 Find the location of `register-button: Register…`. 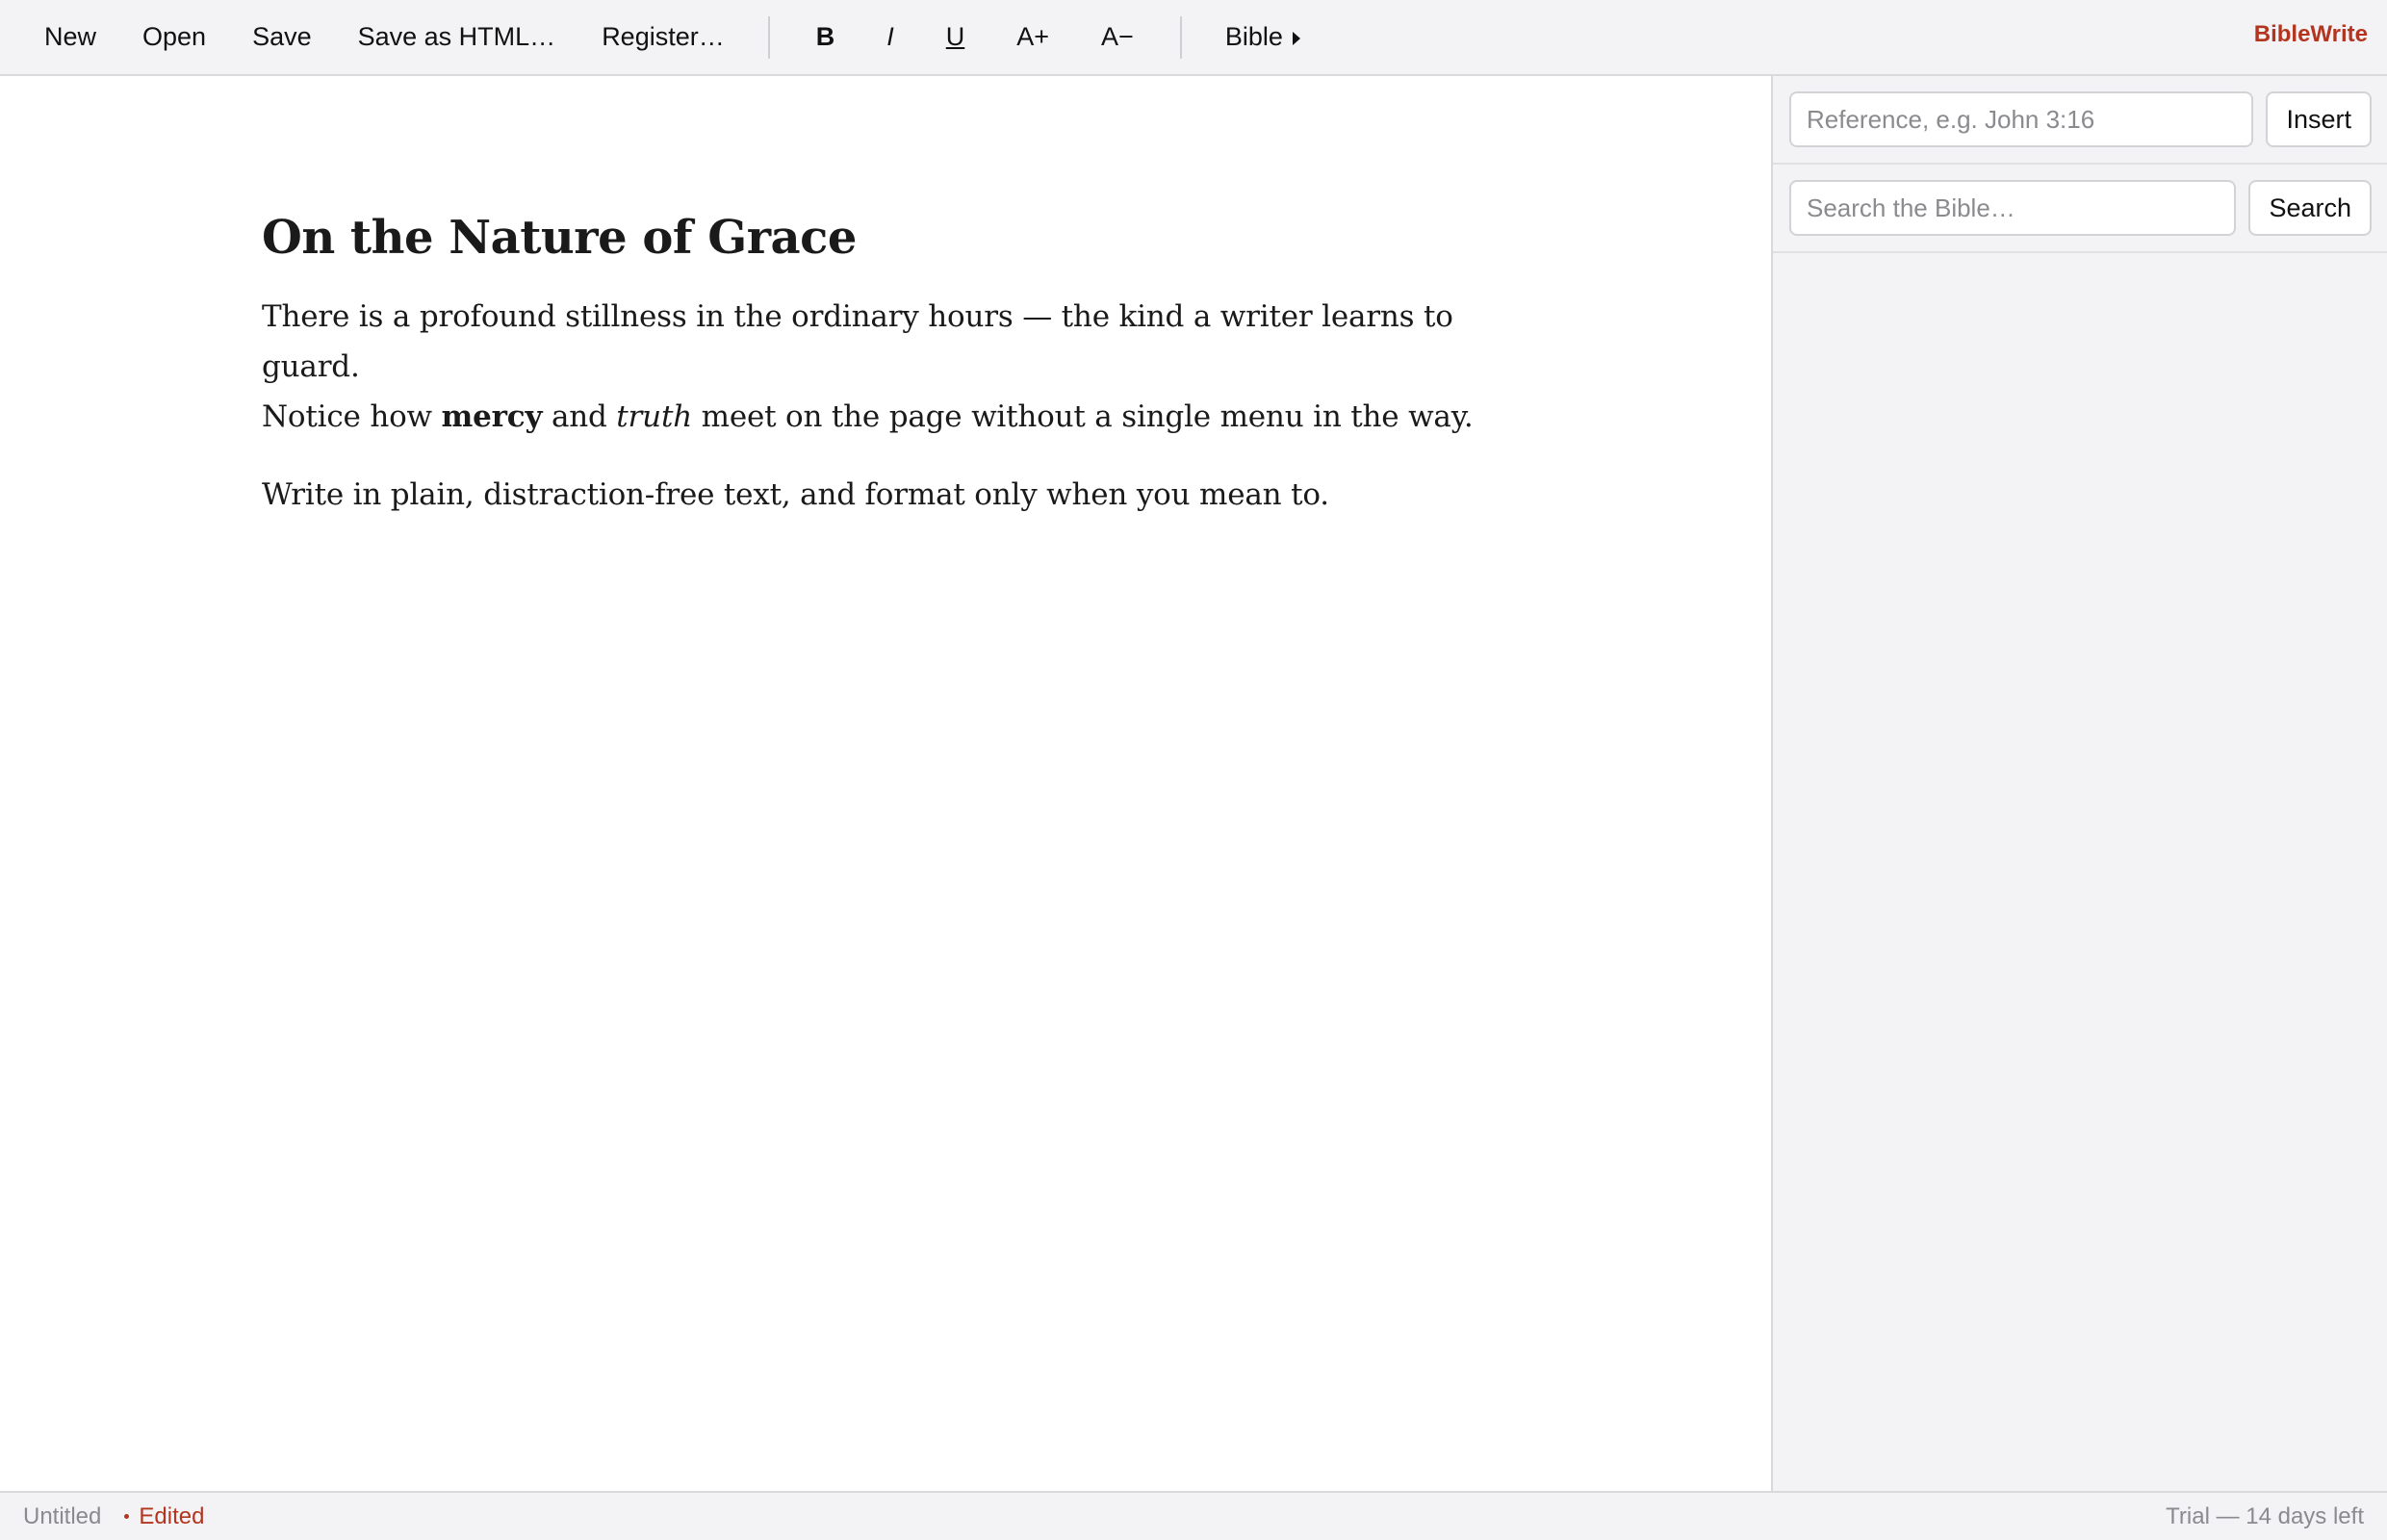

register-button: Register… is located at coordinates (663, 37).